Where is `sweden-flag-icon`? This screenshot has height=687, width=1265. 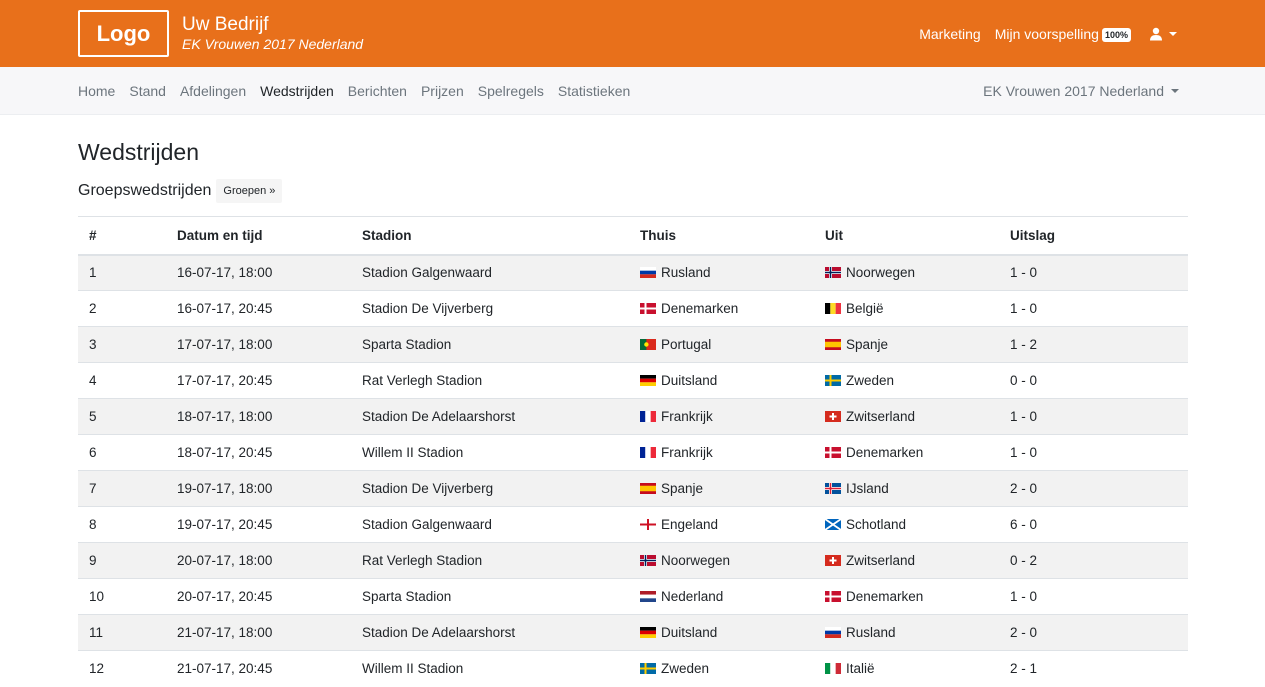 sweden-flag-icon is located at coordinates (648, 669).